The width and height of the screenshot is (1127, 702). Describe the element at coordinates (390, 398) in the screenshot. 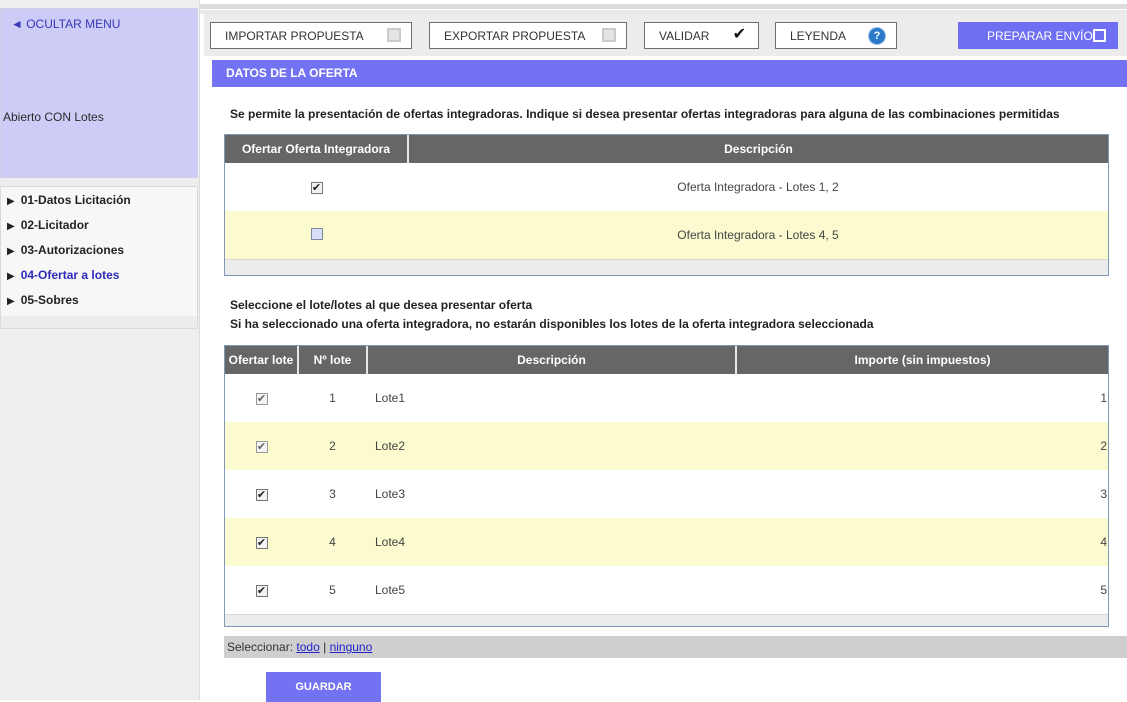

I see `lot-description: Lote1` at that location.